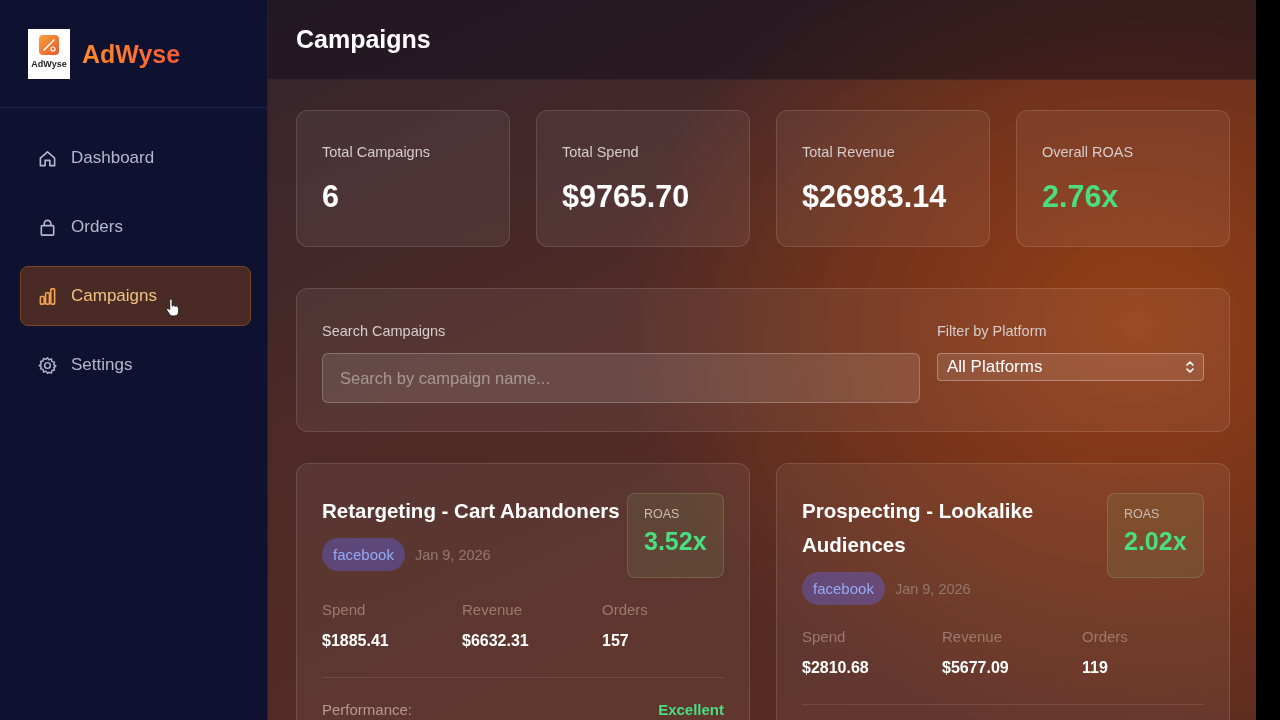 The height and width of the screenshot is (720, 1280). What do you see at coordinates (47, 365) in the screenshot?
I see `settings-icon` at bounding box center [47, 365].